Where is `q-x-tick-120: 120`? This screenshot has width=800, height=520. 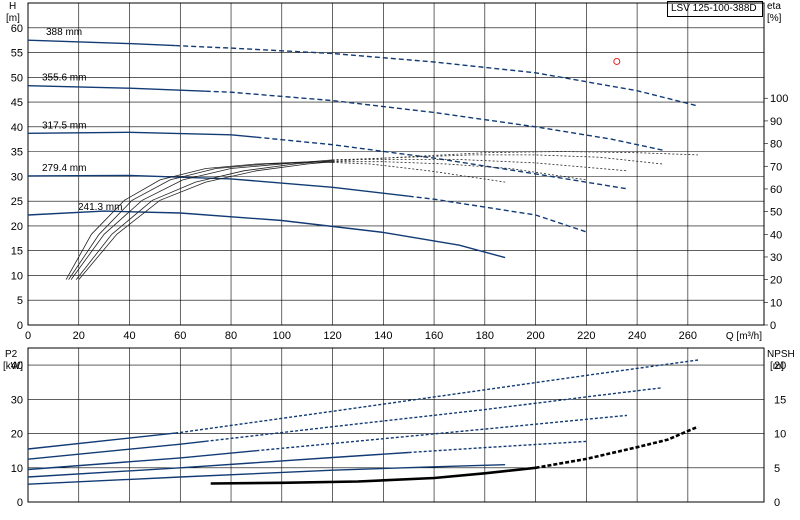
q-x-tick-120: 120 is located at coordinates (332, 336).